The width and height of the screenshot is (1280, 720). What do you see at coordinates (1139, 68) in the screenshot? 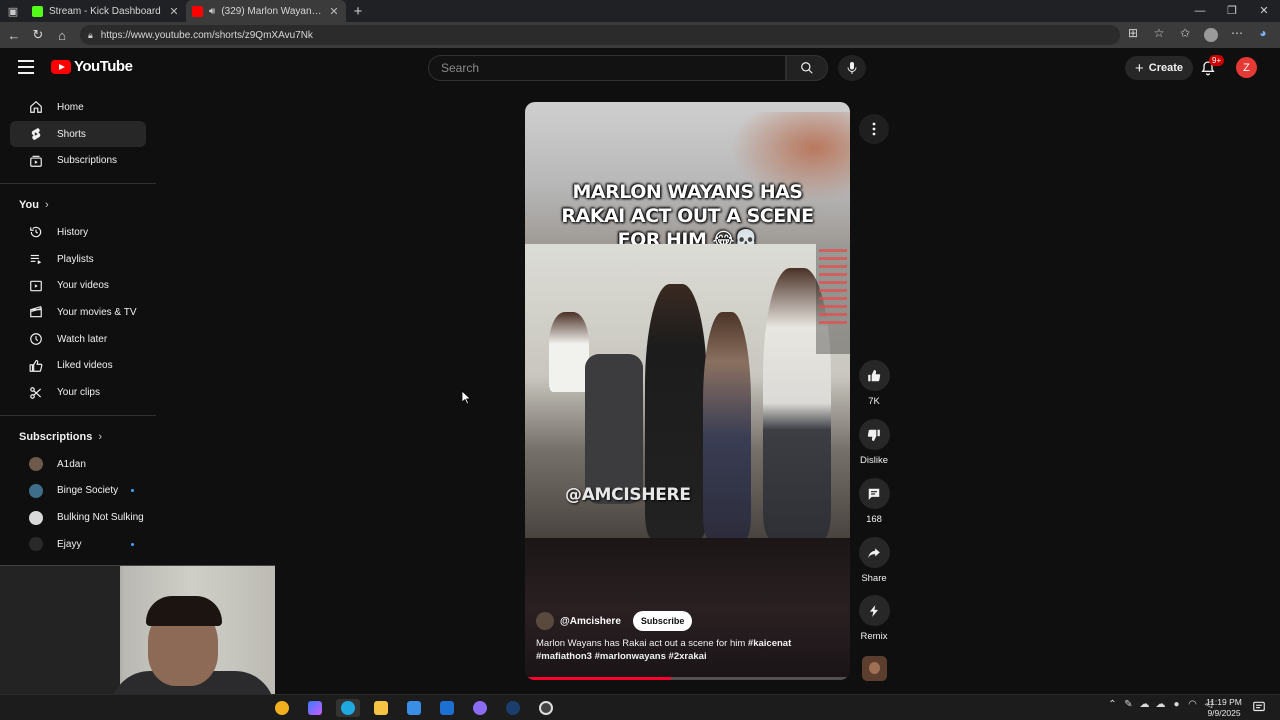
I see `plus-icon: +` at bounding box center [1139, 68].